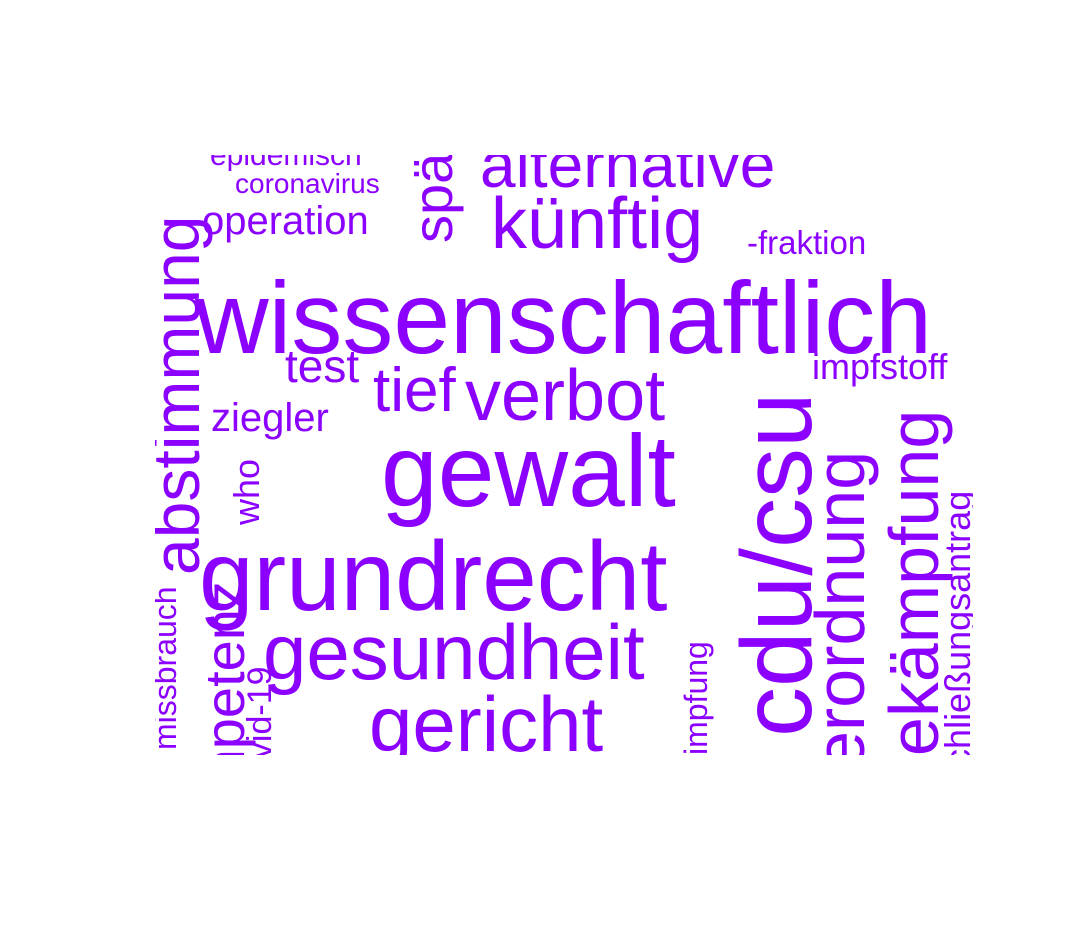 The width and height of the screenshot is (1088, 952). I want to click on word-spaet: spät, so click(432, 199).